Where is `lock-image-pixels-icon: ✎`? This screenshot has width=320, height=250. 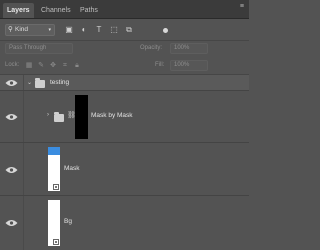 lock-image-pixels-icon: ✎ is located at coordinates (41, 65).